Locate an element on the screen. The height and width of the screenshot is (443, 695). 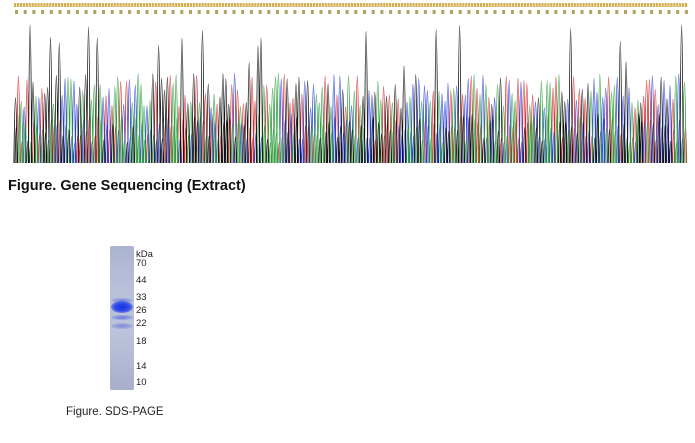
amino-acid-row is located at coordinates (351, 12).